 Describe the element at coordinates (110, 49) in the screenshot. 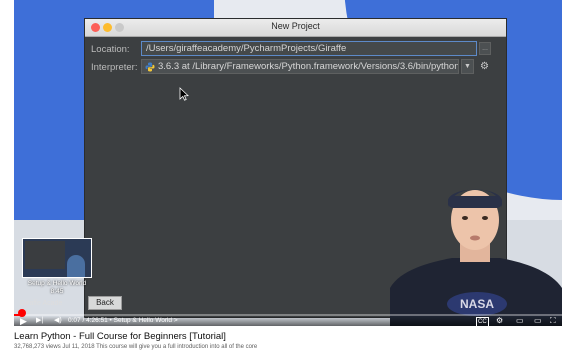

I see `location-label: Location:` at that location.